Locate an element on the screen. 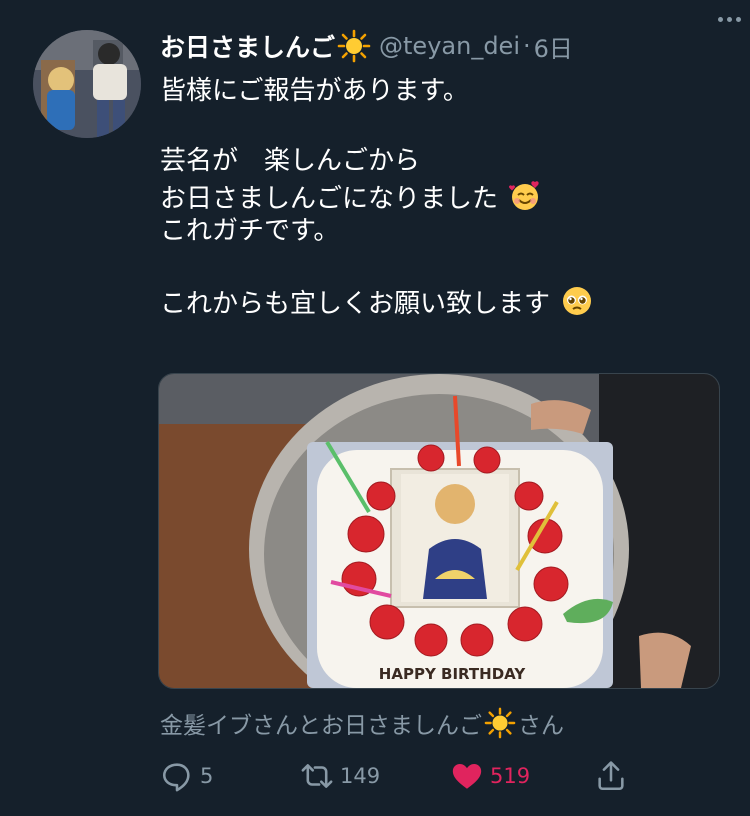  social-context: 金髪イブさんとお日さましんご さん is located at coordinates (362, 723).